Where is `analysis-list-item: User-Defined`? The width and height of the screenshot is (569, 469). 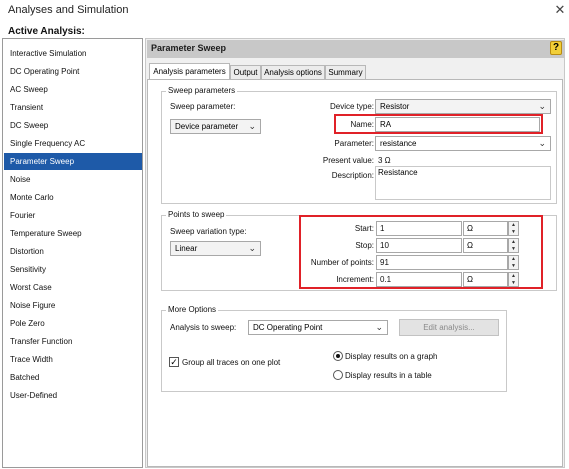 analysis-list-item: User-Defined is located at coordinates (73, 395).